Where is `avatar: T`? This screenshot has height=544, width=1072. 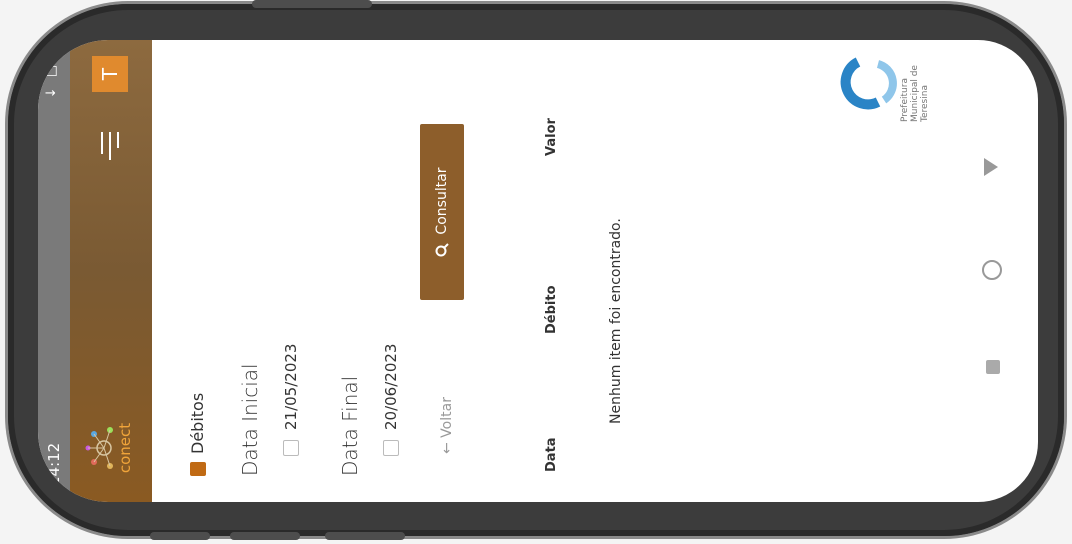
avatar: T is located at coordinates (110, 74).